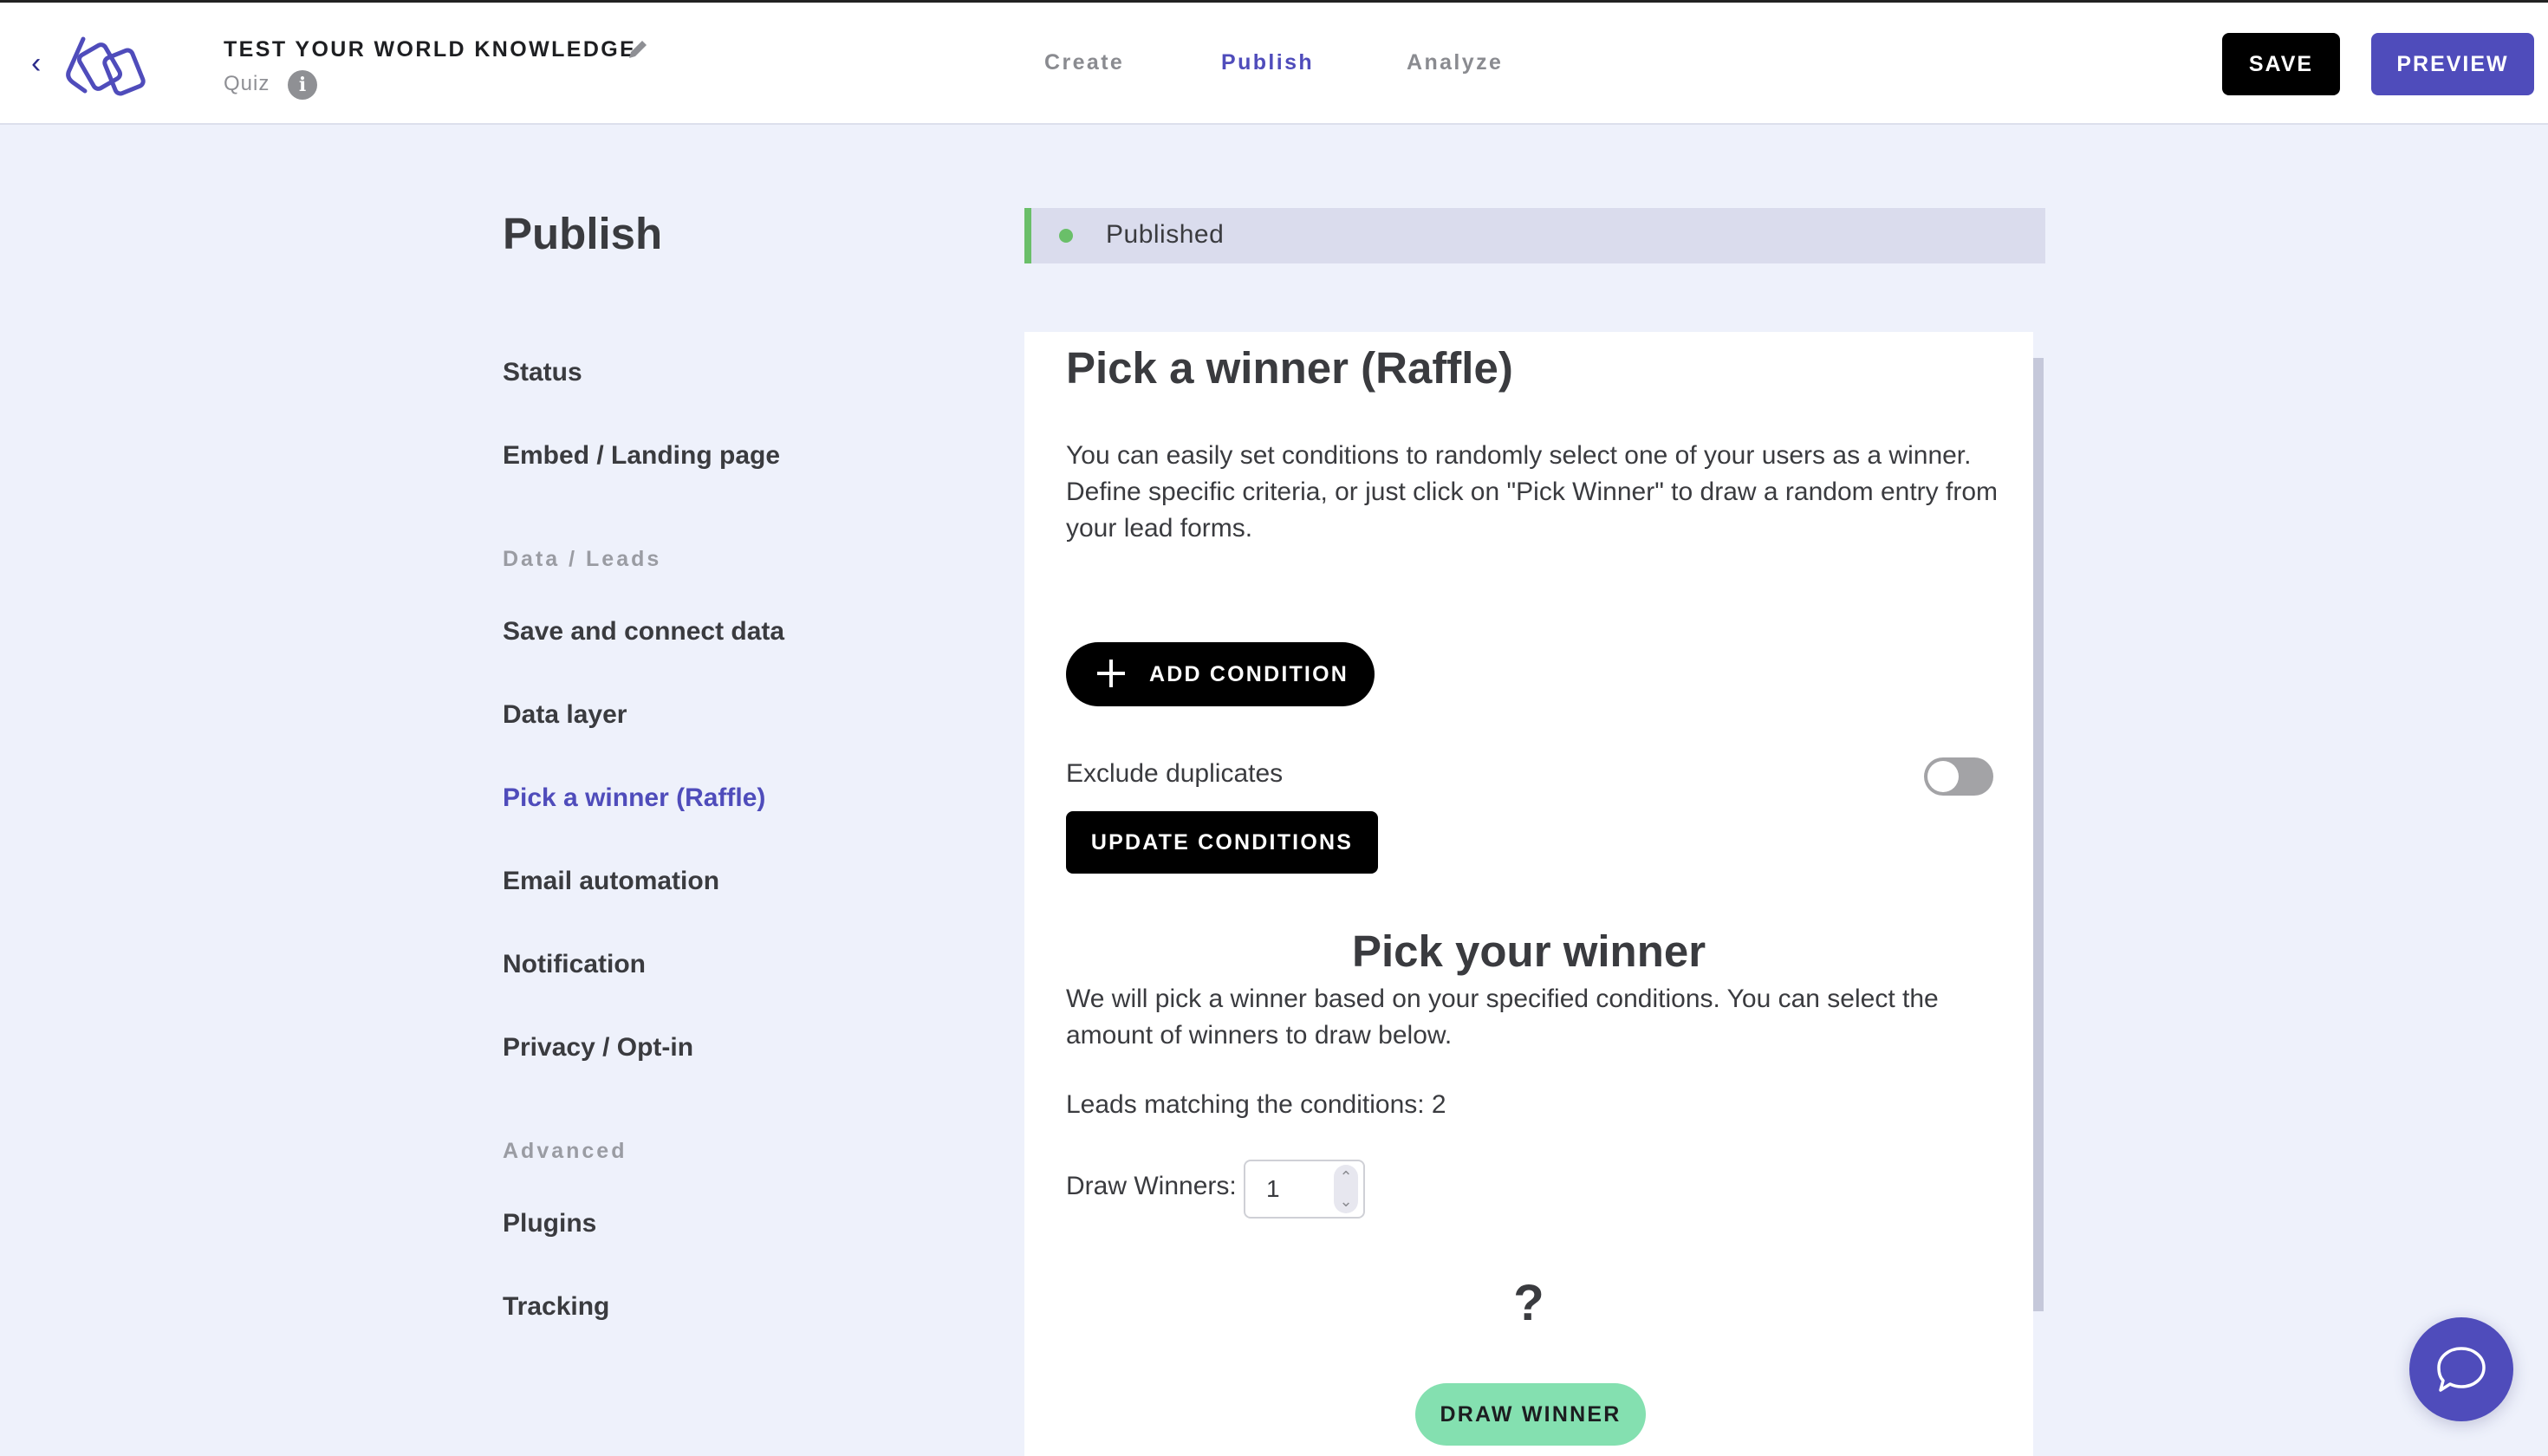 Image resolution: width=2548 pixels, height=1456 pixels. What do you see at coordinates (583, 233) in the screenshot?
I see `page-title: Publish` at bounding box center [583, 233].